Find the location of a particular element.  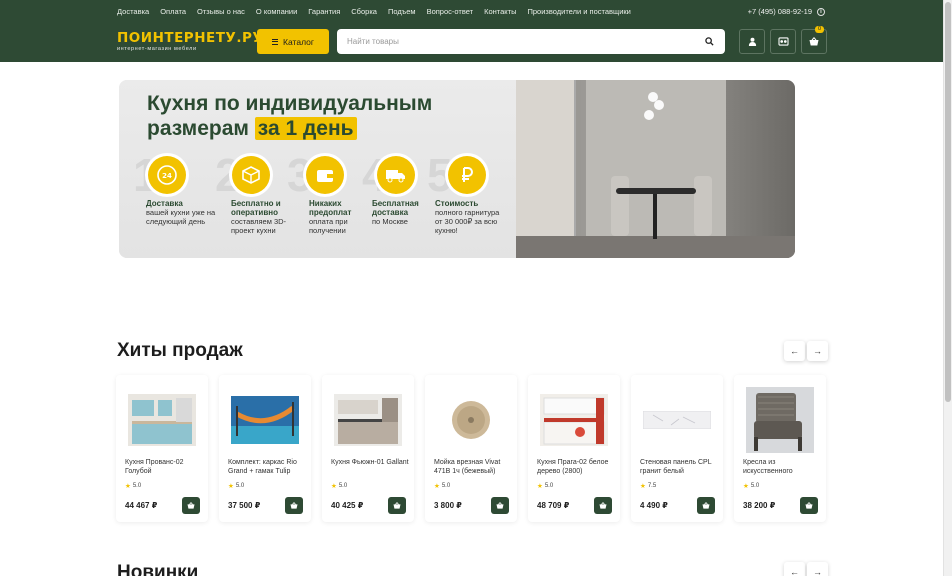

product-name: Комплект: каркас Rio Grand + гамак Tulip is located at coordinates (267, 467).